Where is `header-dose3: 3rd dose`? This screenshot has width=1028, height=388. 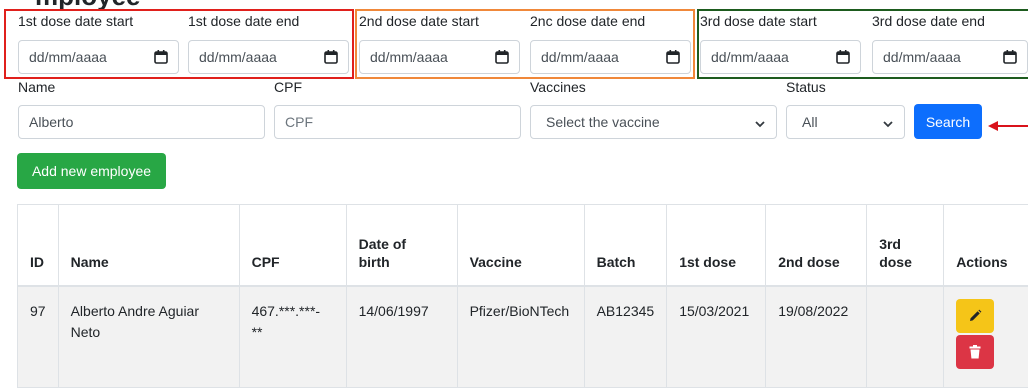
header-dose3: 3rd dose is located at coordinates (905, 246).